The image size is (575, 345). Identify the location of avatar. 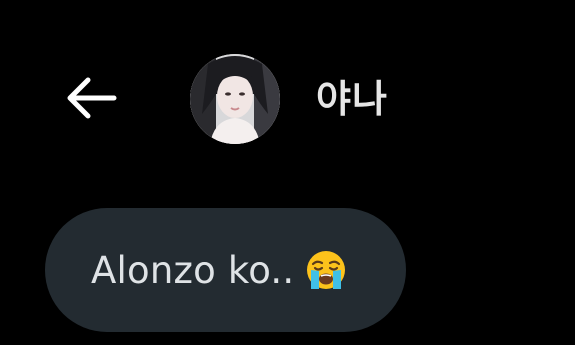
(235, 99).